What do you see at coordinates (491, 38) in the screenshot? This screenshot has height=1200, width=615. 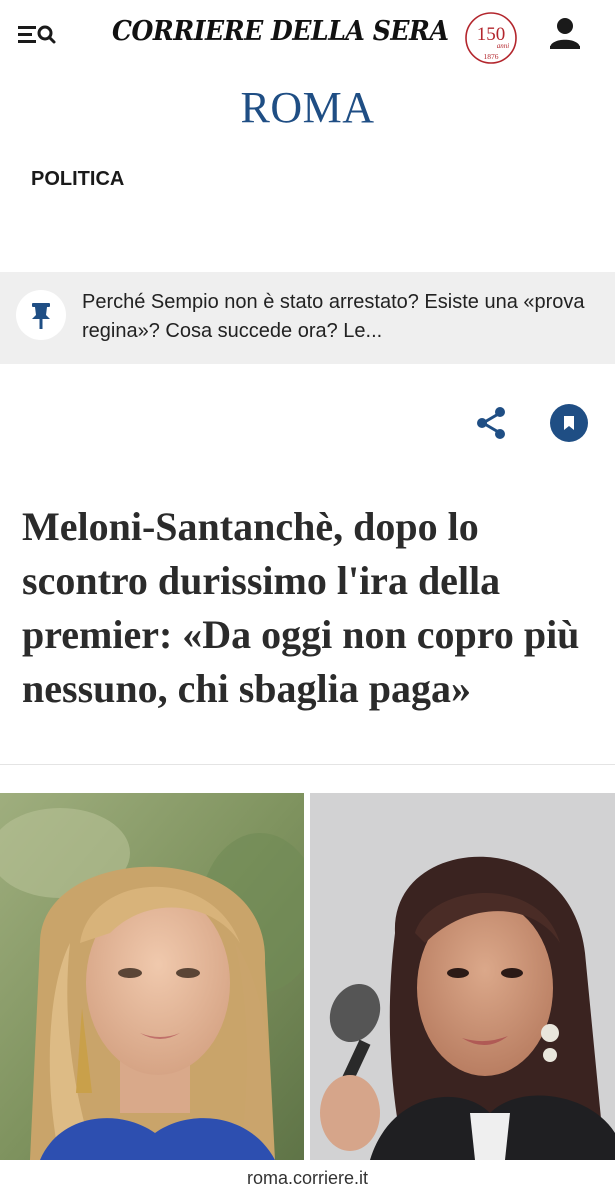 I see `anniversary-badge: 150 anni 1876` at bounding box center [491, 38].